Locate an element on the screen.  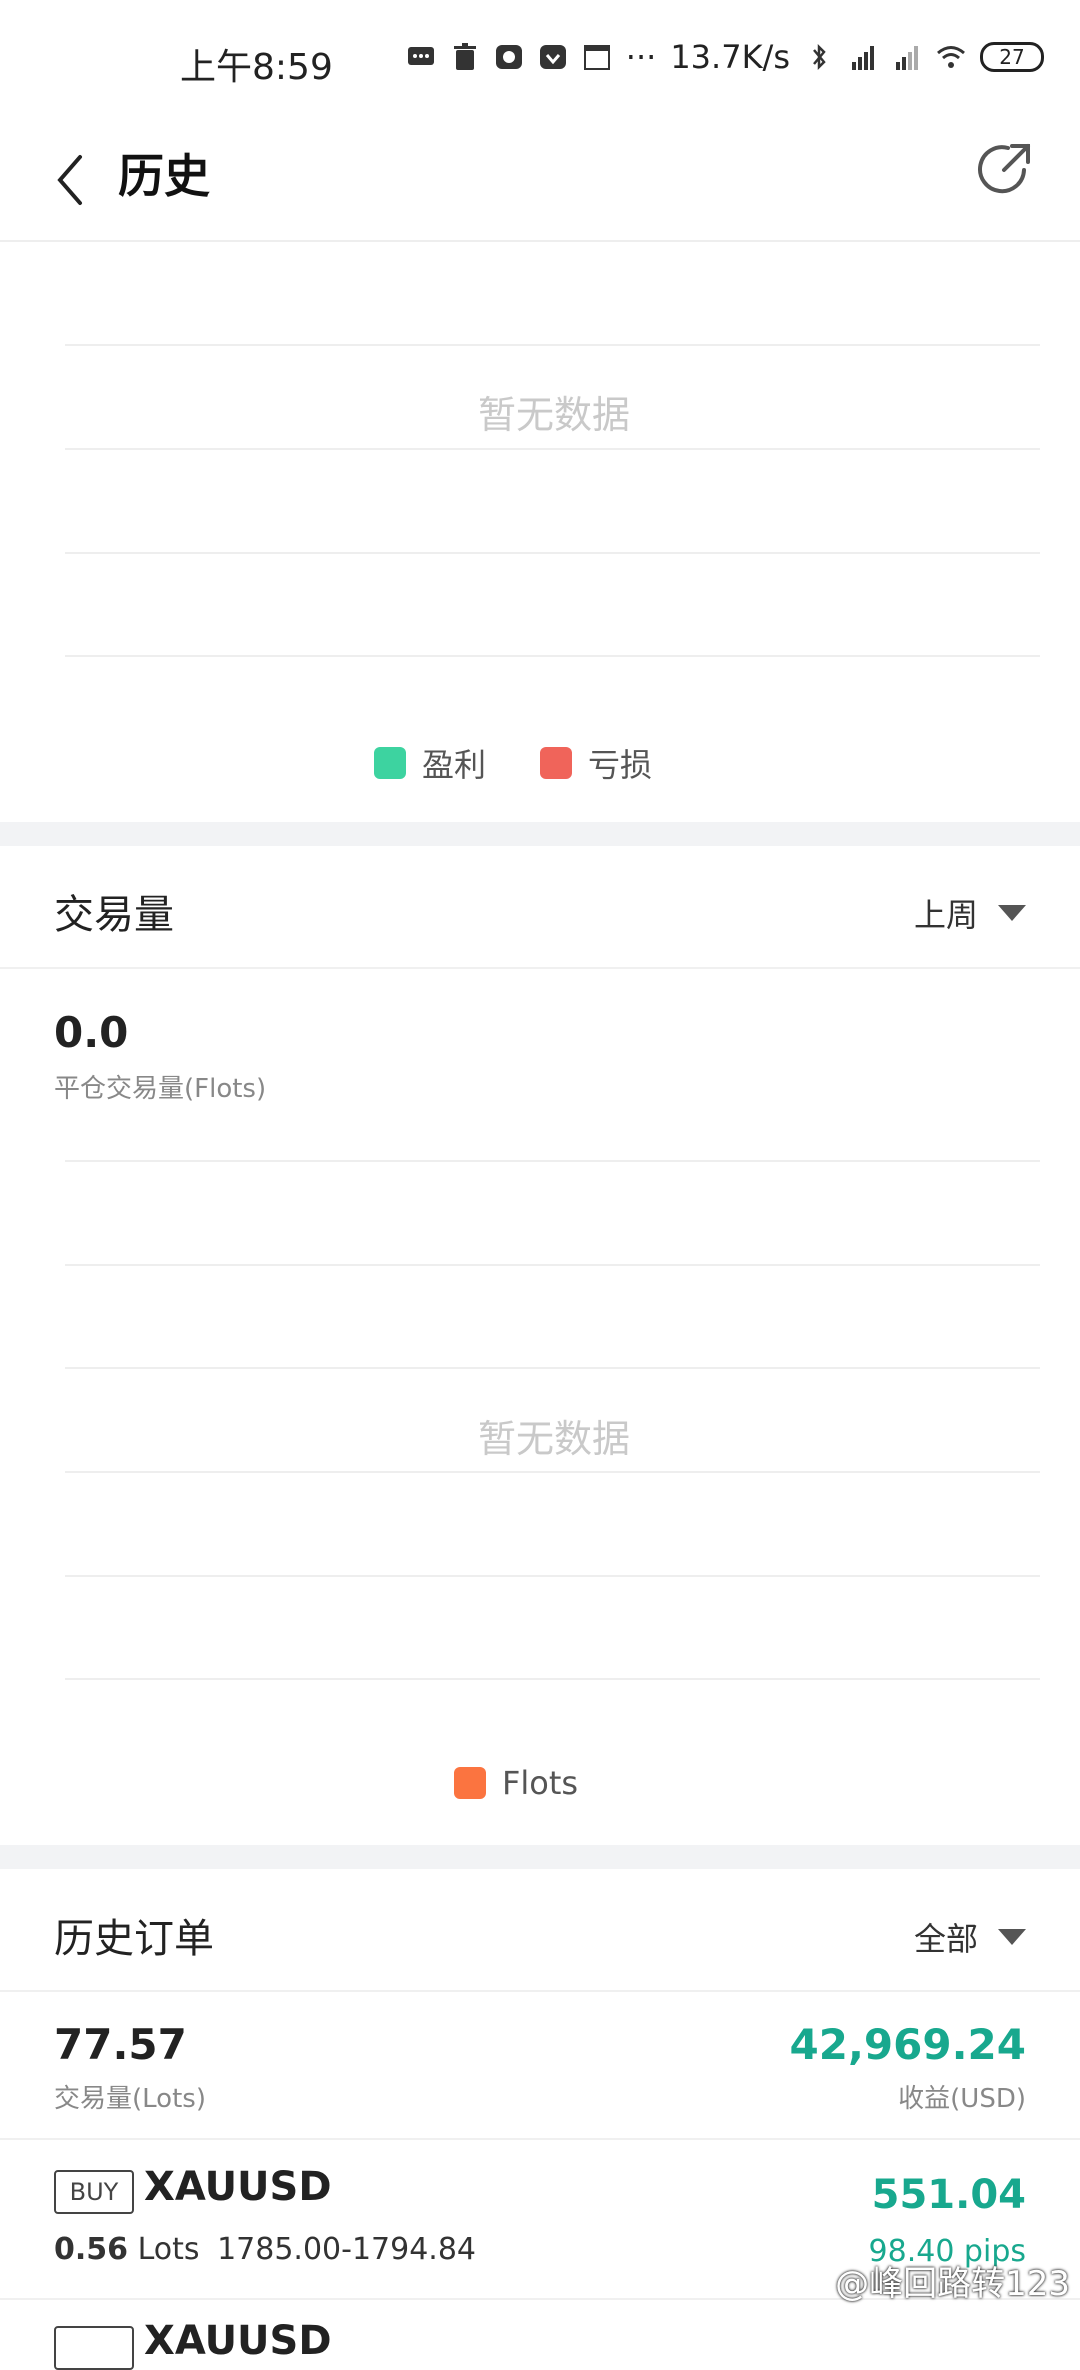
legend-item-profit: 盈利 is located at coordinates (430, 763).